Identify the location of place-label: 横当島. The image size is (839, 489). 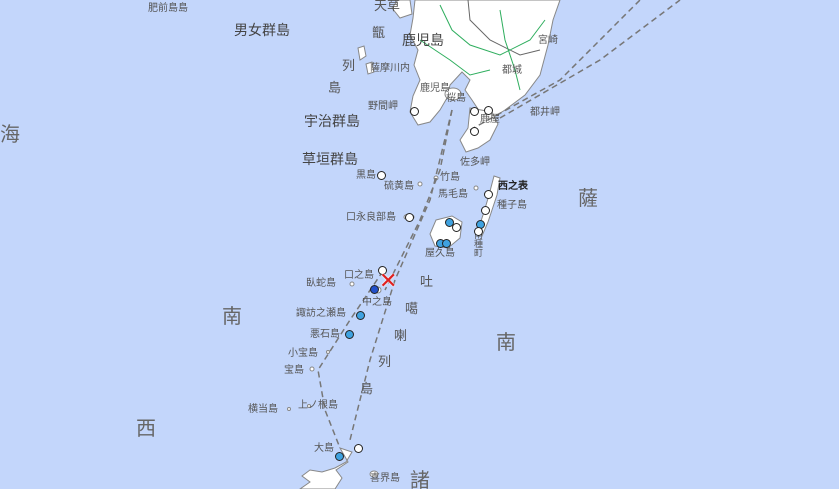
(263, 409).